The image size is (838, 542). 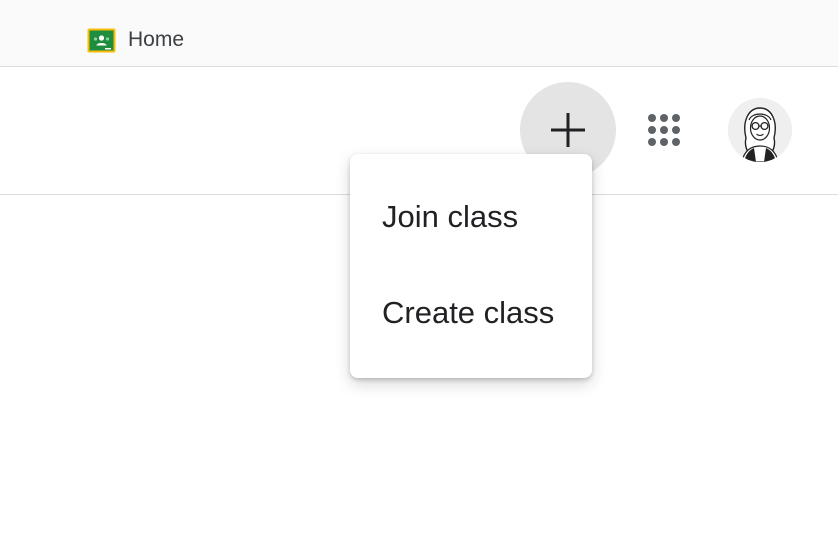 What do you see at coordinates (101, 40) in the screenshot?
I see `google-classroom-icon` at bounding box center [101, 40].